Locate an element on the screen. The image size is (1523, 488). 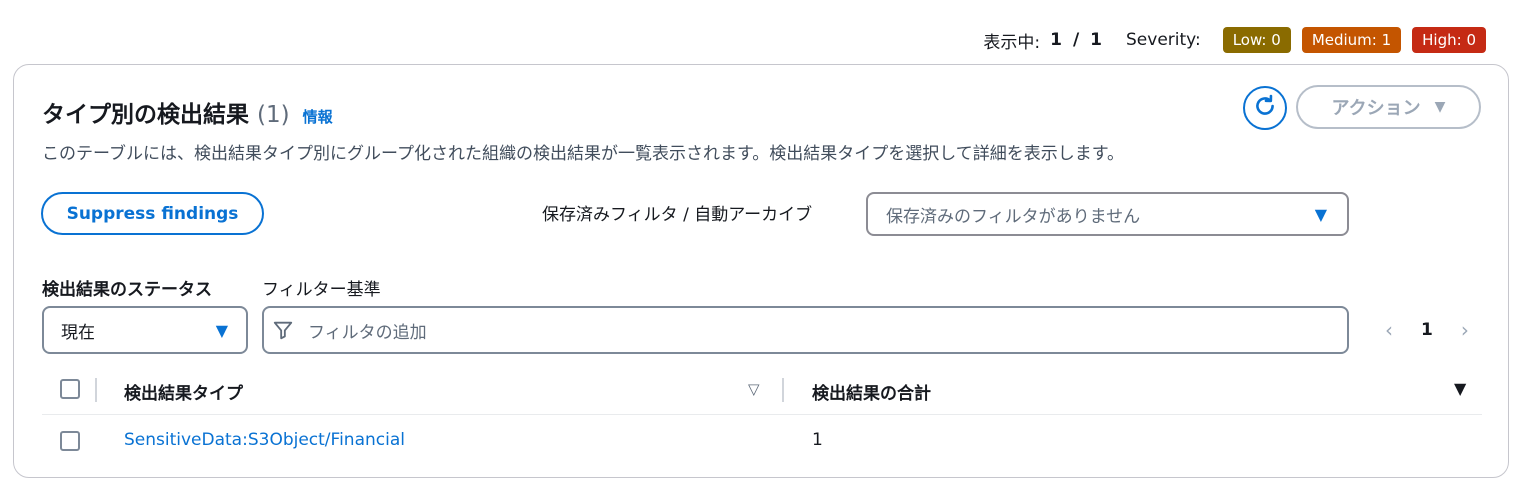
column-header-total: 検出結果の合計 is located at coordinates (871, 391).